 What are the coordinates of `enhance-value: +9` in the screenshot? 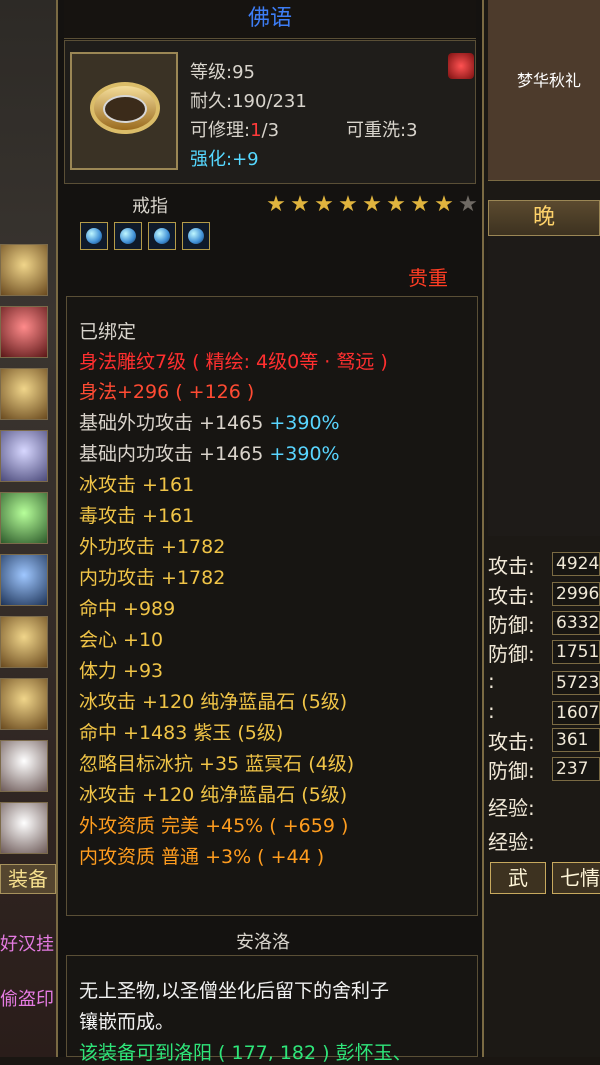 It's located at (245, 159).